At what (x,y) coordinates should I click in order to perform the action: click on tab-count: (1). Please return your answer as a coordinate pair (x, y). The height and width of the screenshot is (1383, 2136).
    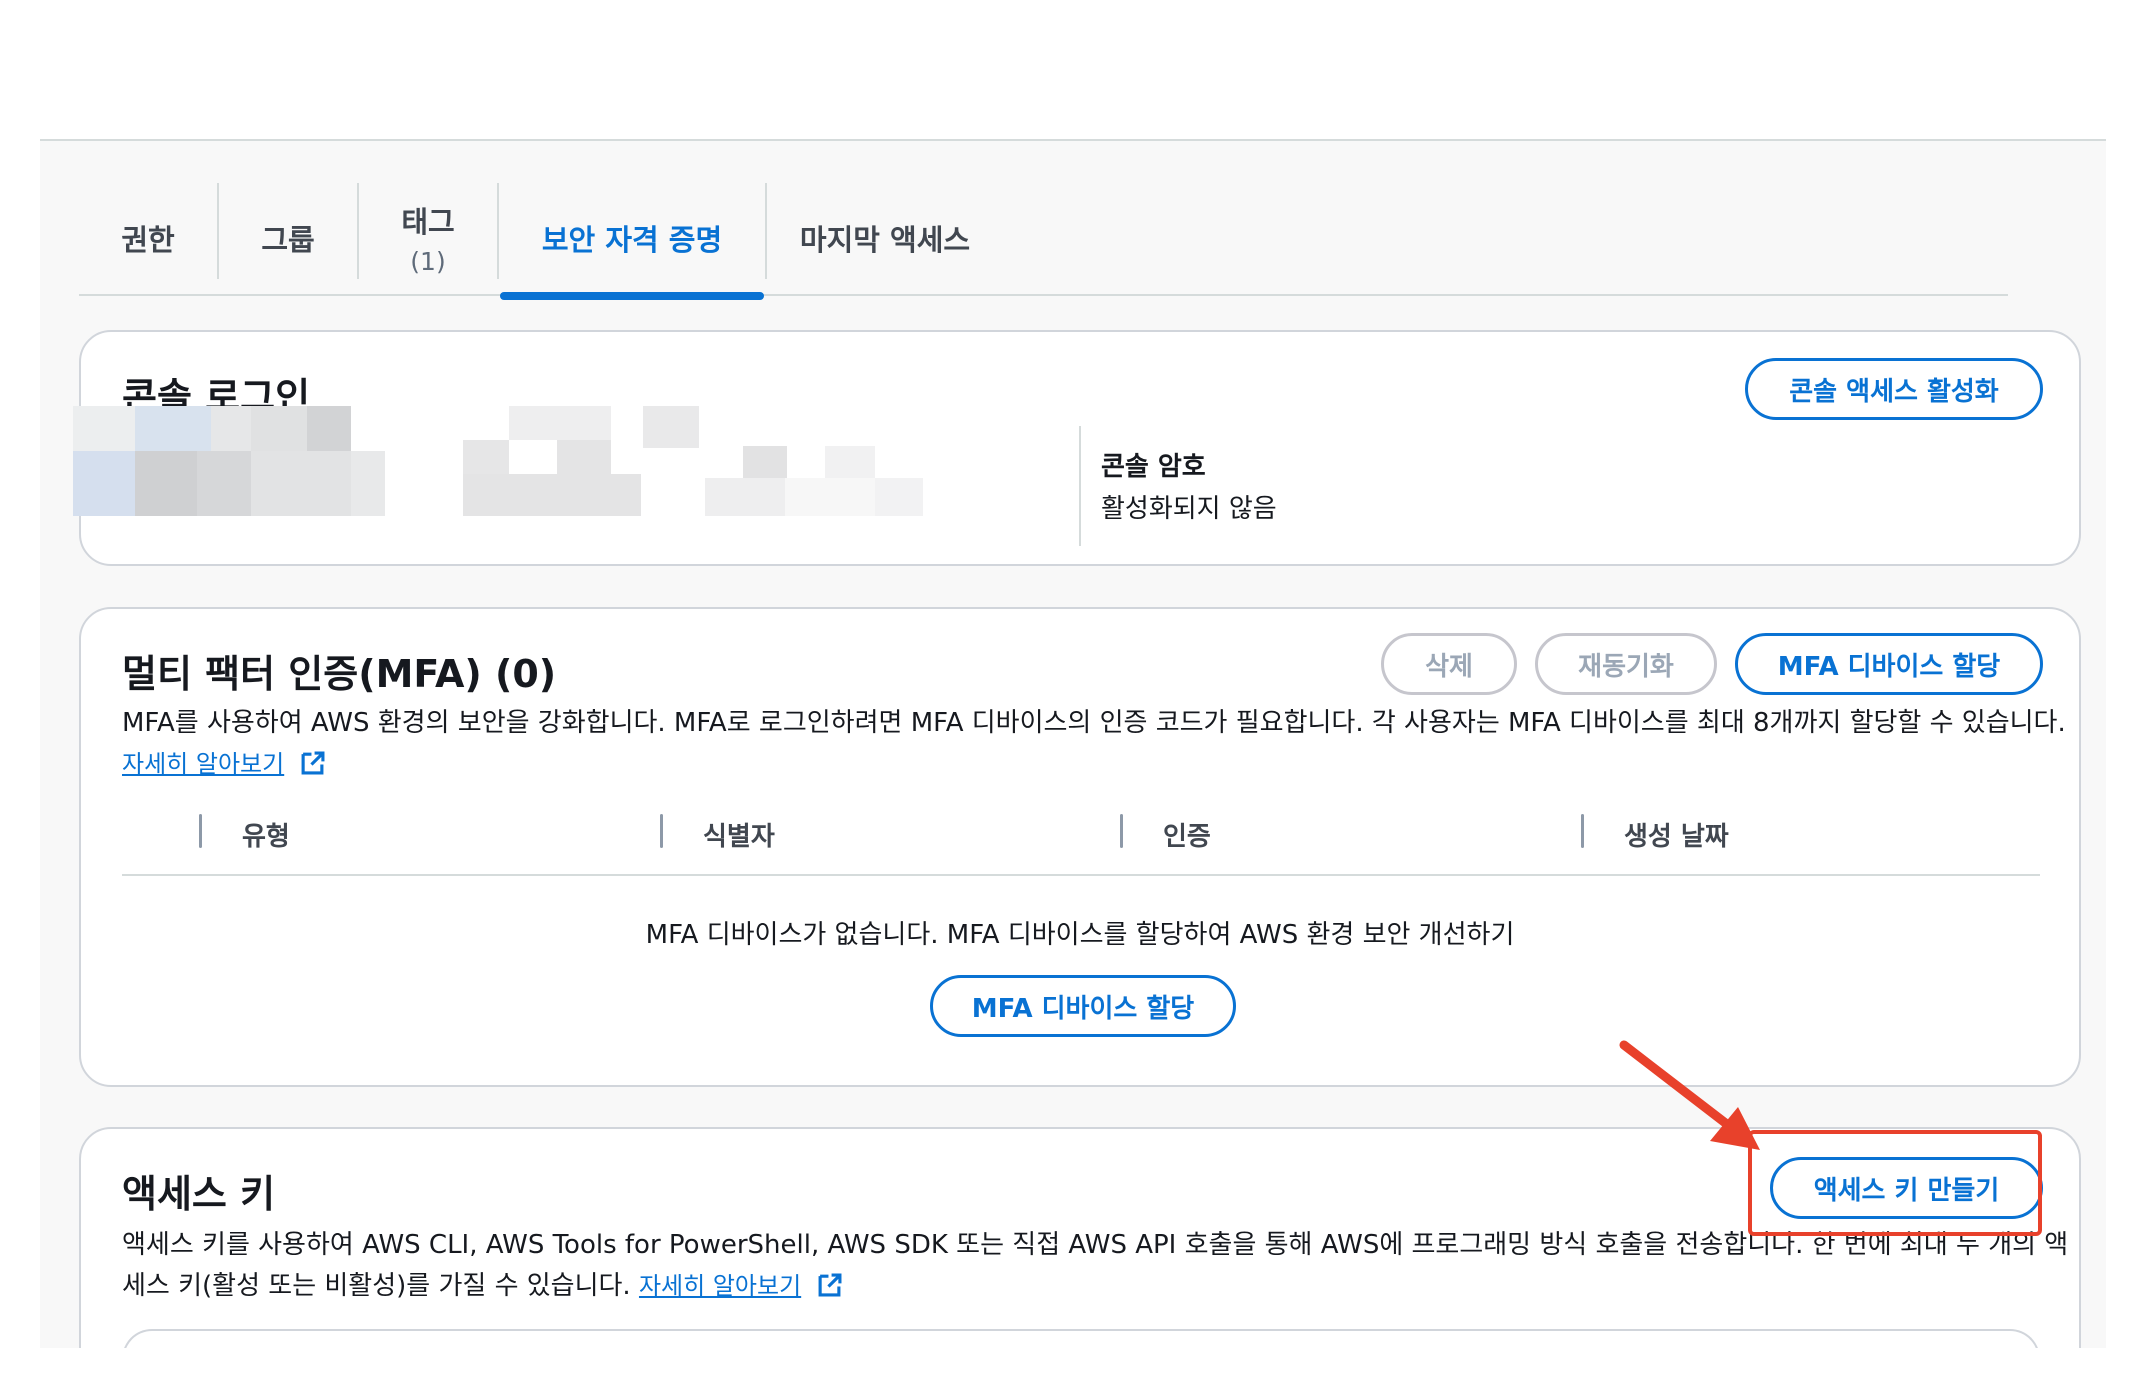
    Looking at the image, I should click on (428, 261).